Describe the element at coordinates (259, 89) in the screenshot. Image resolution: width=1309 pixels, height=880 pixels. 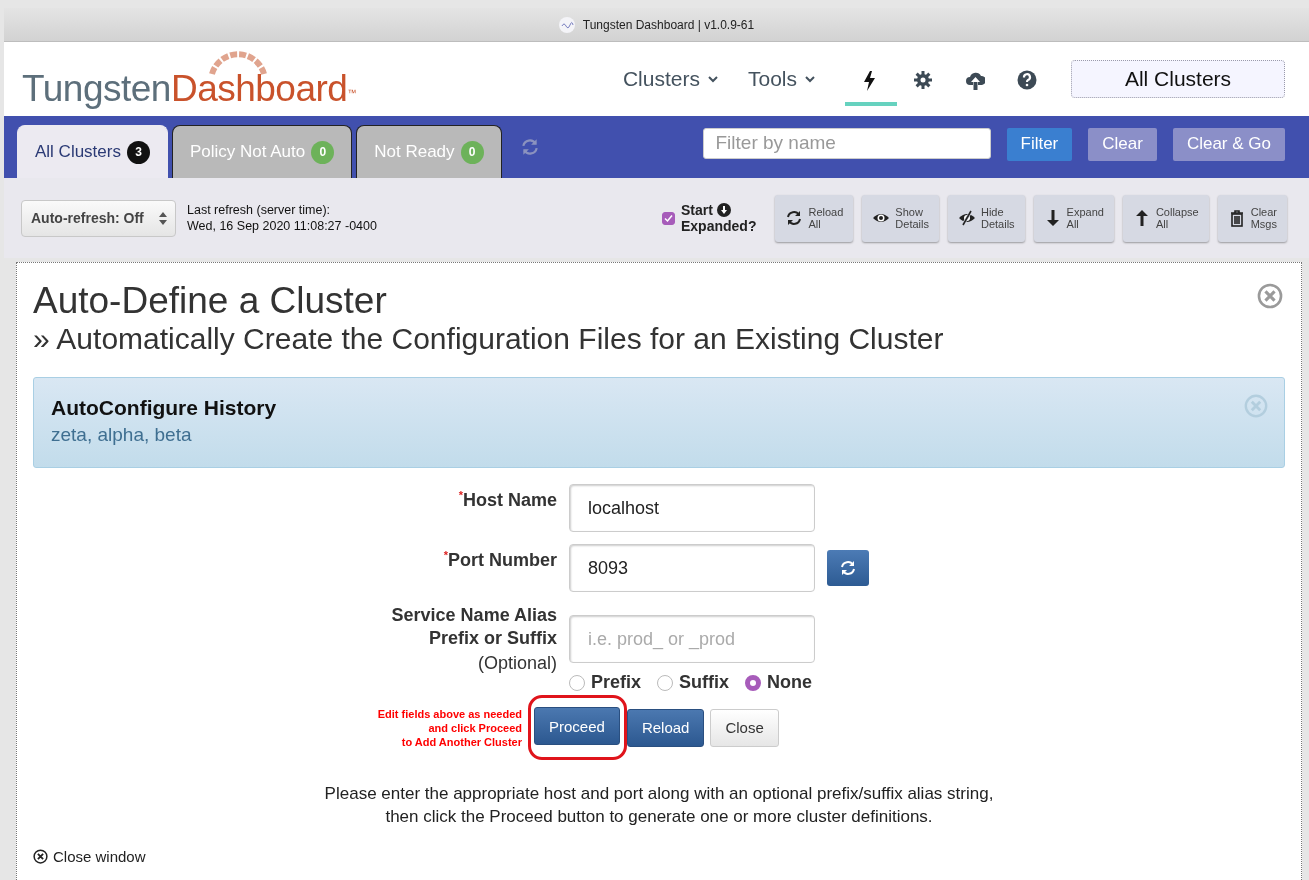
I see `logo-text: Dashboard` at that location.